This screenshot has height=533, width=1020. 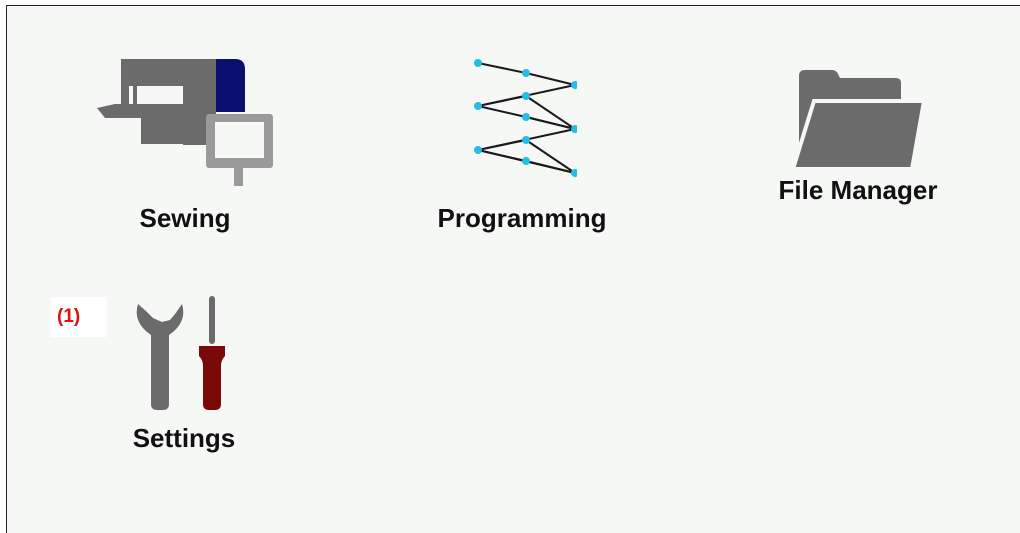 I want to click on file-manager-tile: File Manager, so click(x=858, y=136).